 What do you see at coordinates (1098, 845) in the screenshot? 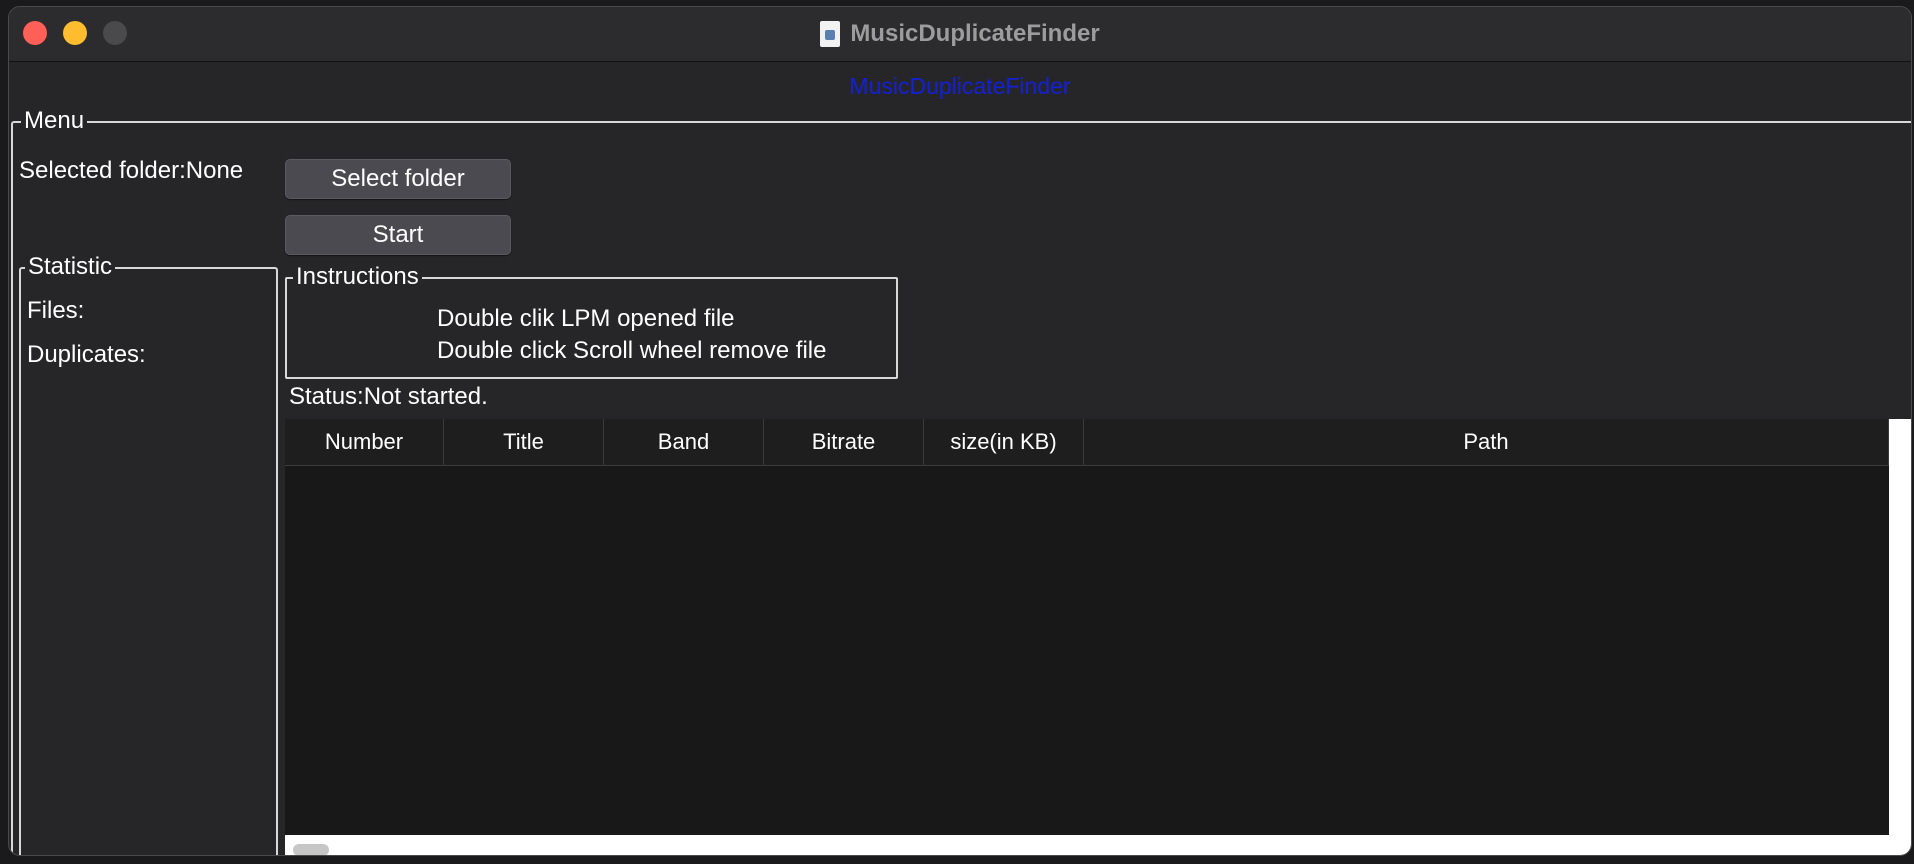
I see `horizontal-scrollbar` at bounding box center [1098, 845].